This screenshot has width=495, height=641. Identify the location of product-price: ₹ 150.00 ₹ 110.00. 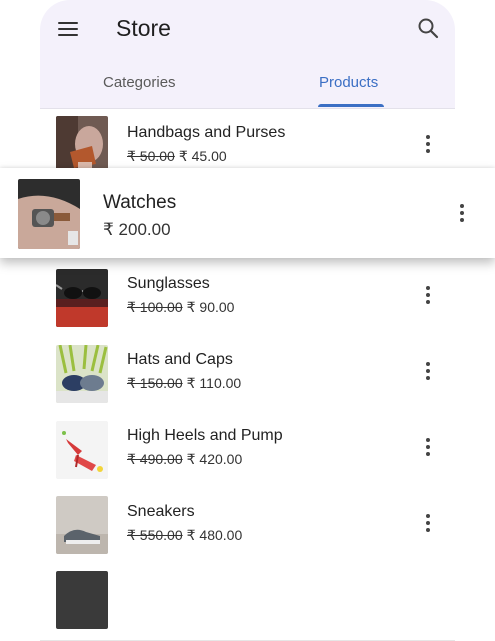
(184, 383).